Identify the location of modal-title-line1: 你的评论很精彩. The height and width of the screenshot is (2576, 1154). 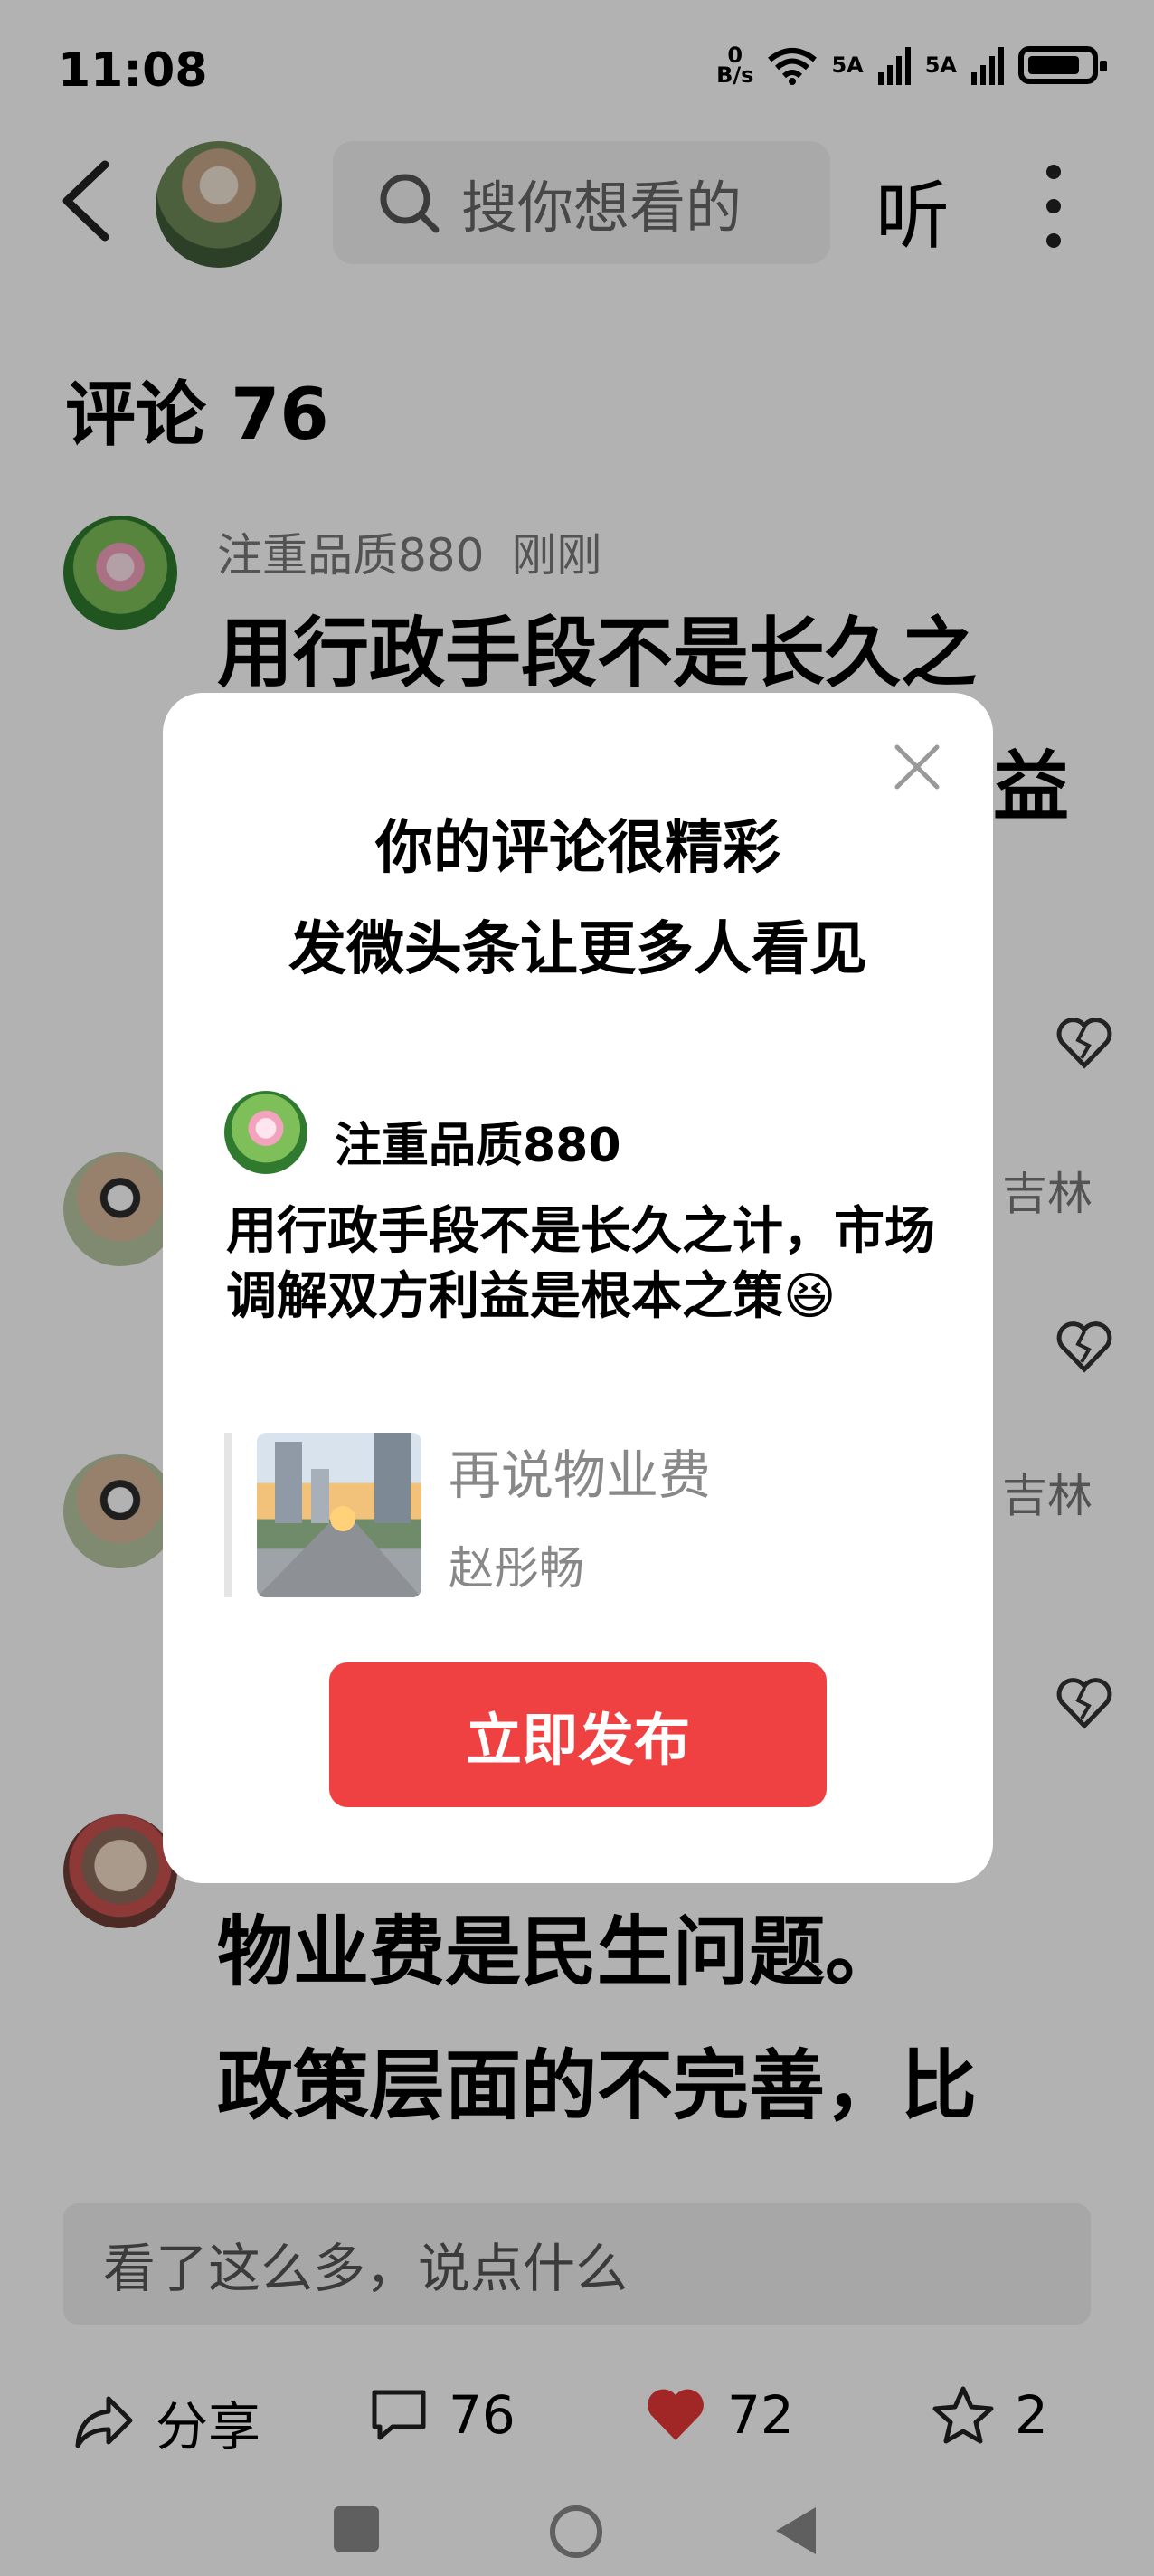
(577, 848).